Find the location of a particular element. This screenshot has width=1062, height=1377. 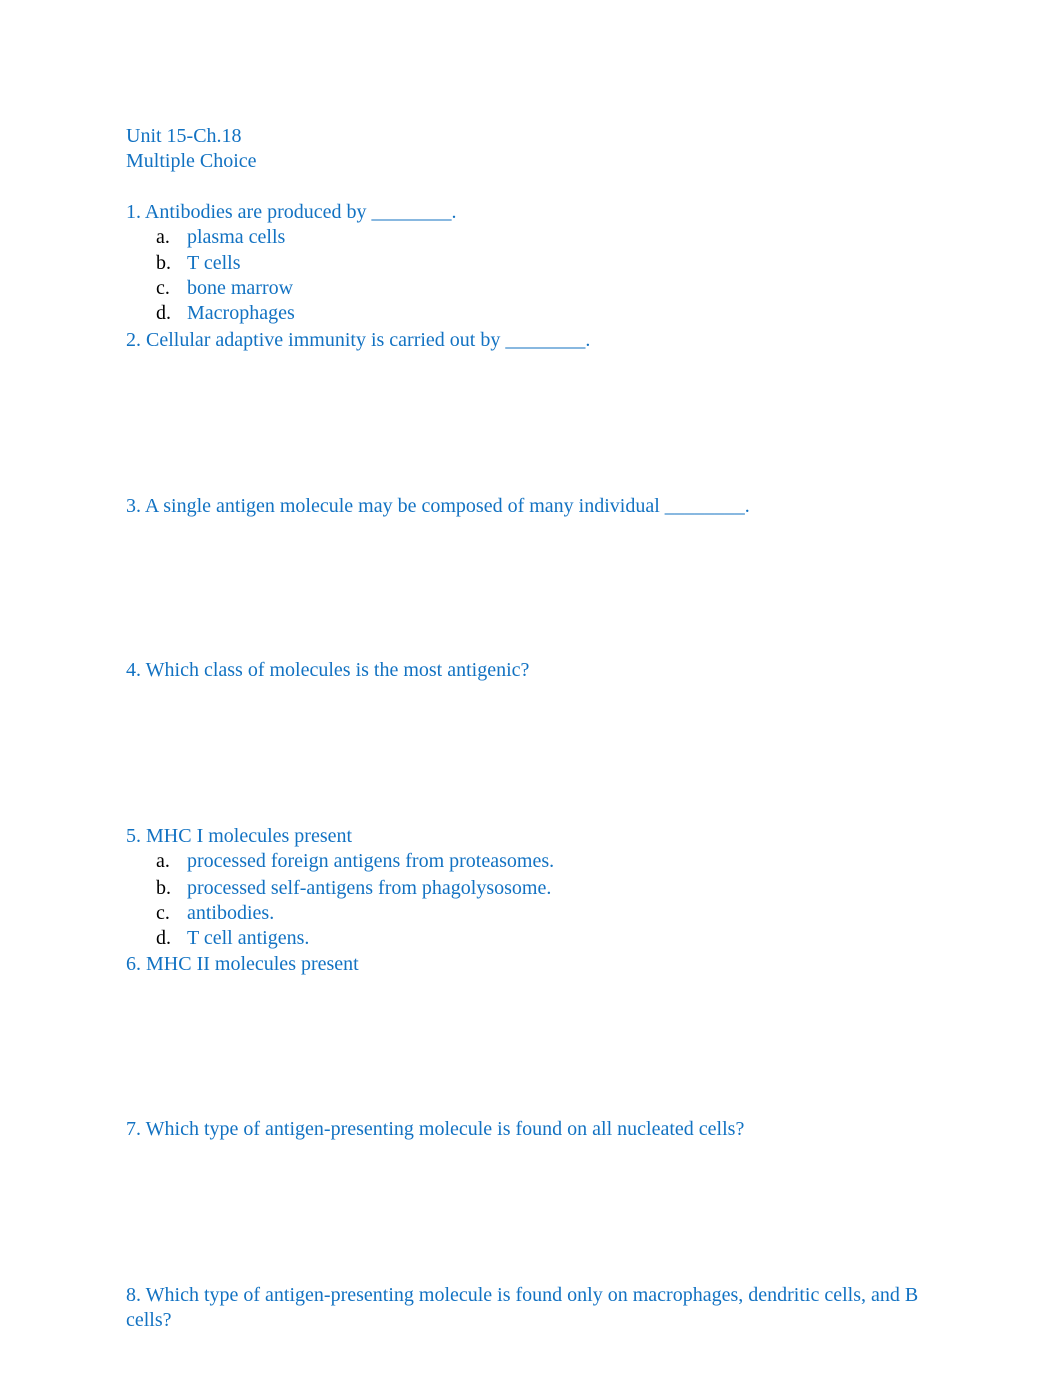

option-text: bone marrow is located at coordinates (240, 288).